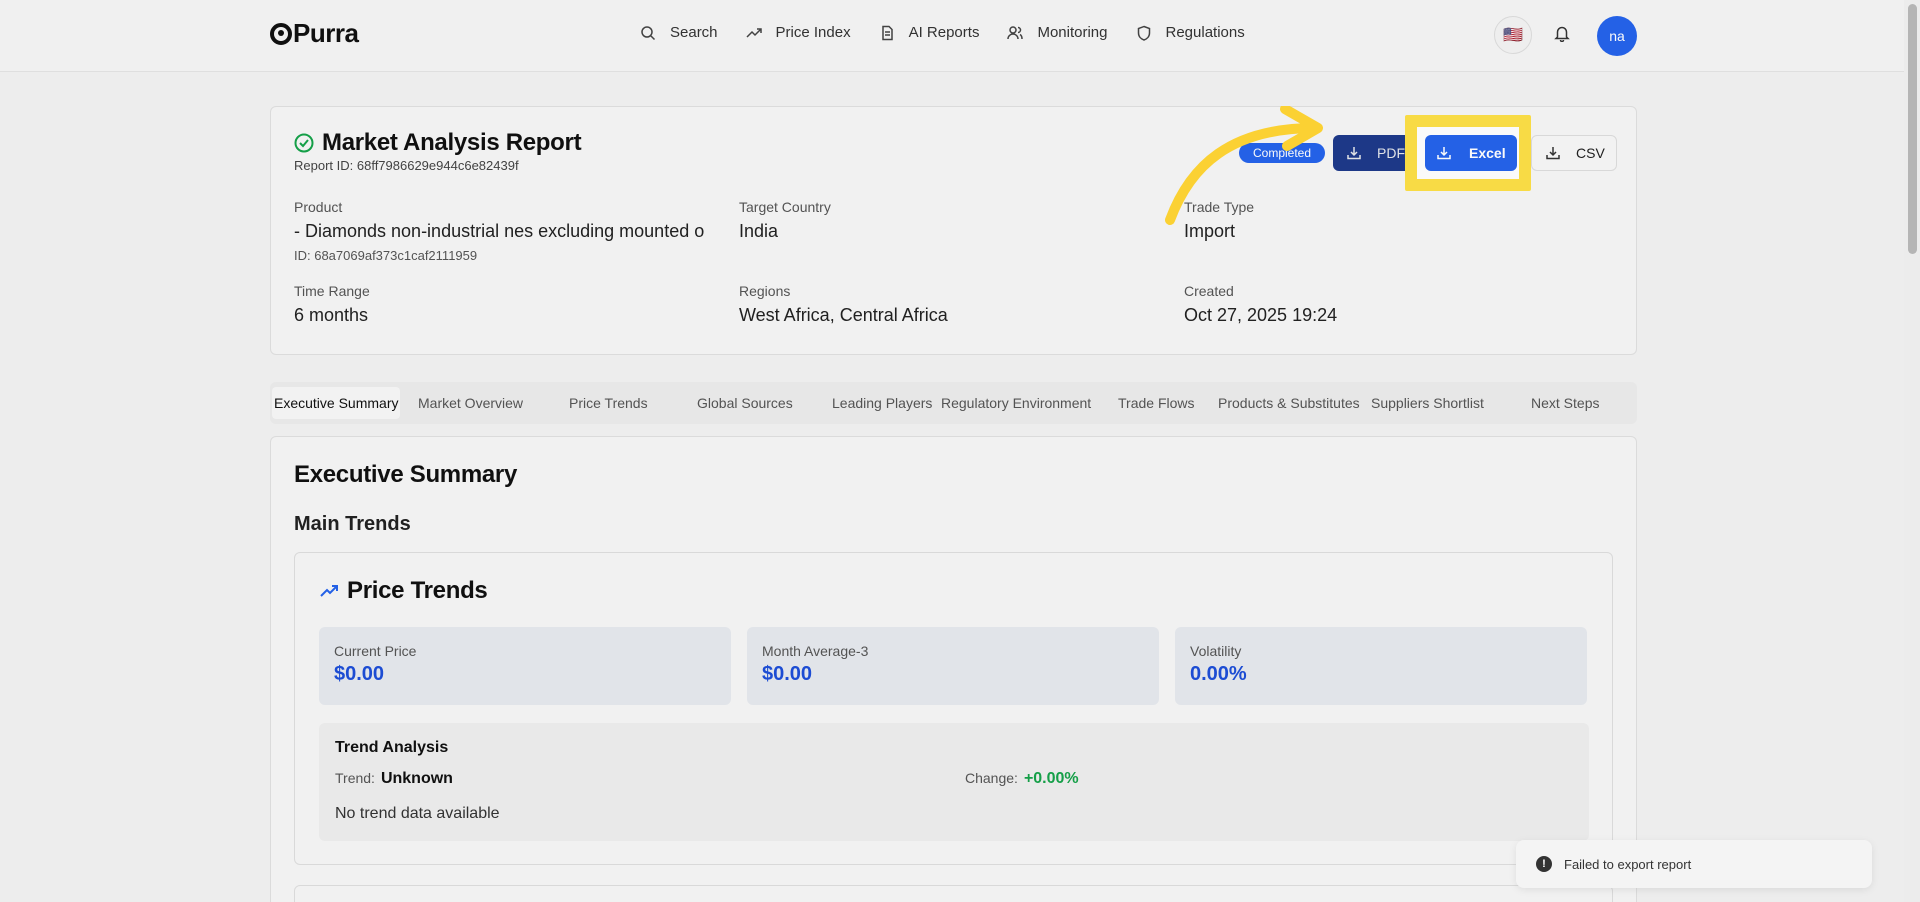 Image resolution: width=1920 pixels, height=902 pixels. Describe the element at coordinates (355, 778) in the screenshot. I see `trend-label: Trend:` at that location.